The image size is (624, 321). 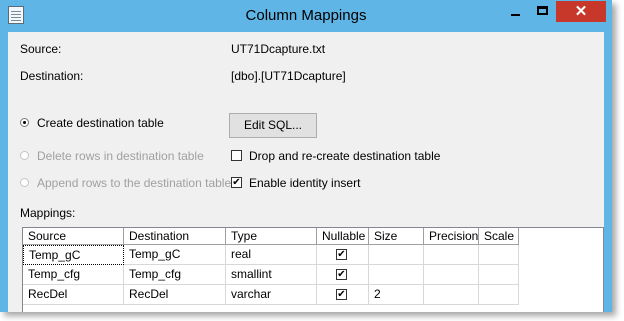 I want to click on cell-destination: Temp_cfg, so click(x=175, y=275).